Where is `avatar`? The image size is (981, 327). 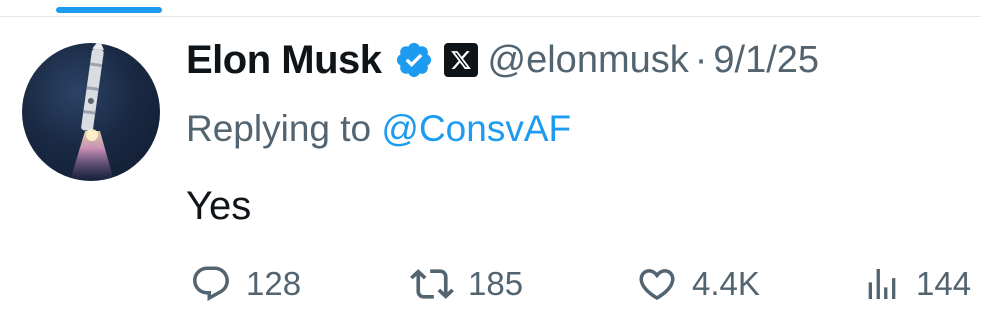
avatar is located at coordinates (91, 112).